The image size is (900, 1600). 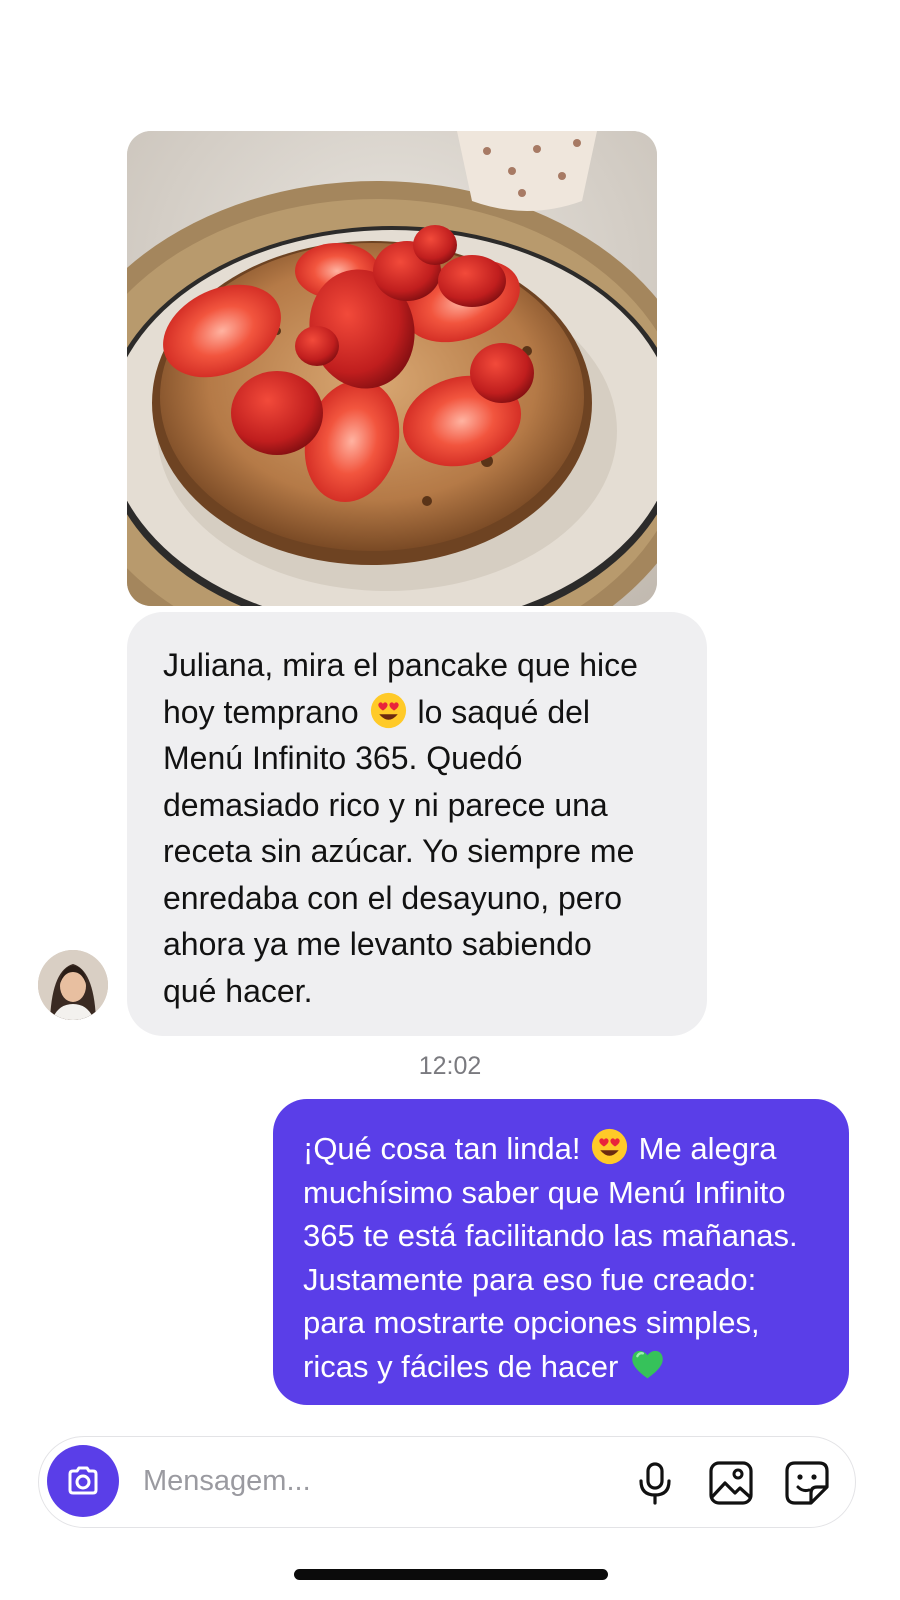 I want to click on received-line-2b: lo saqué del, so click(x=499, y=711).